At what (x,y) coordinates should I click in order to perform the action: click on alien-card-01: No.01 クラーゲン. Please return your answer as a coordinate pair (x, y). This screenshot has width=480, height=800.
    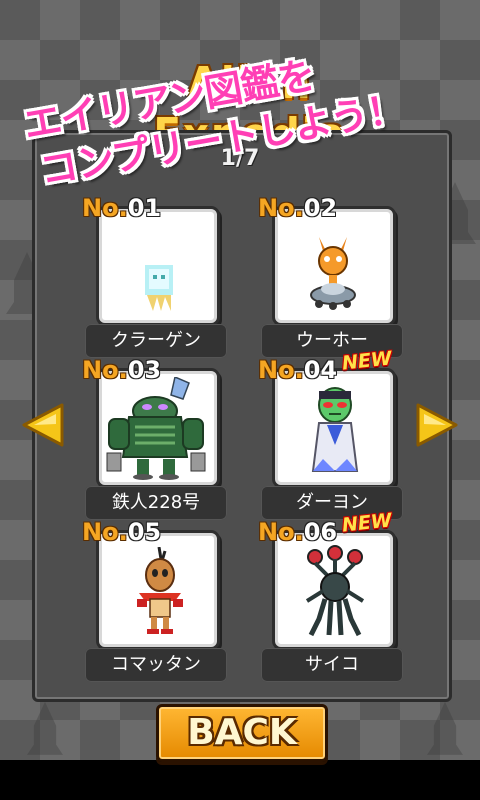
    Looking at the image, I should click on (165, 276).